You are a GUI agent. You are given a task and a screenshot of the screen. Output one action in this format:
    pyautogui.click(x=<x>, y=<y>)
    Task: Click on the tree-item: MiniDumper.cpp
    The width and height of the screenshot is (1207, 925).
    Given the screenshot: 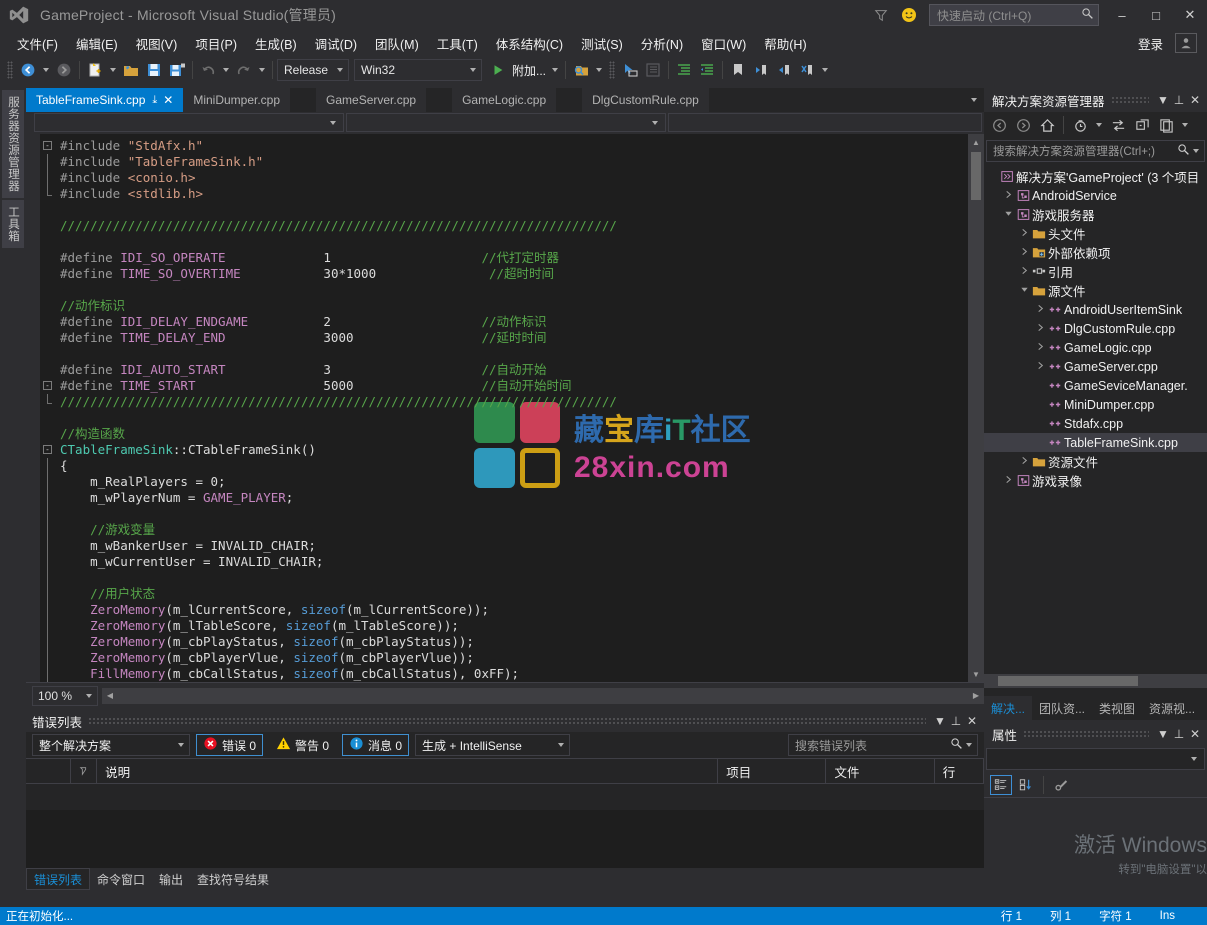 What is the action you would take?
    pyautogui.click(x=1095, y=404)
    